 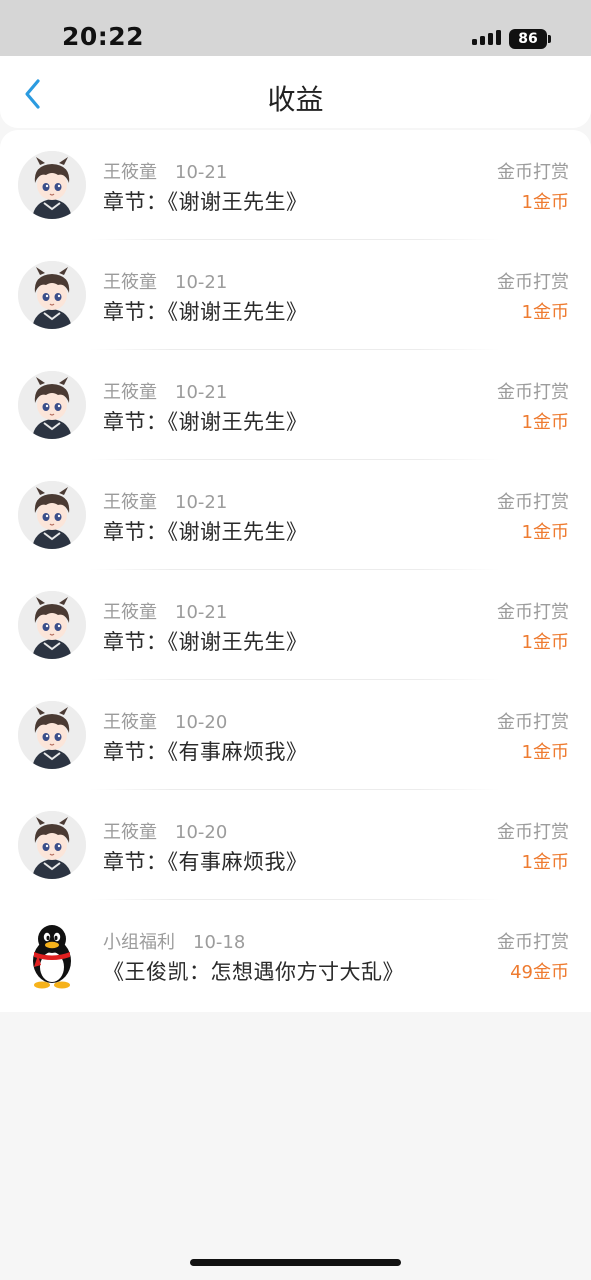 What do you see at coordinates (295, 1262) in the screenshot?
I see `home-indicator` at bounding box center [295, 1262].